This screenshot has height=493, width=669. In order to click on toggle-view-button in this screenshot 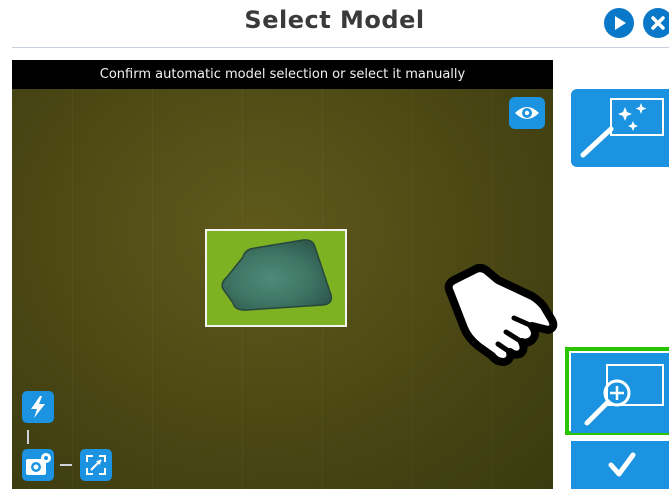, I will do `click(527, 113)`.